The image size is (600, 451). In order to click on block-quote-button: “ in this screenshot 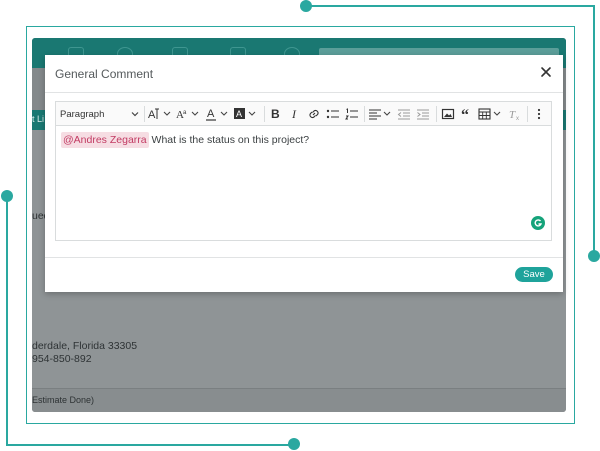, I will do `click(467, 114)`.